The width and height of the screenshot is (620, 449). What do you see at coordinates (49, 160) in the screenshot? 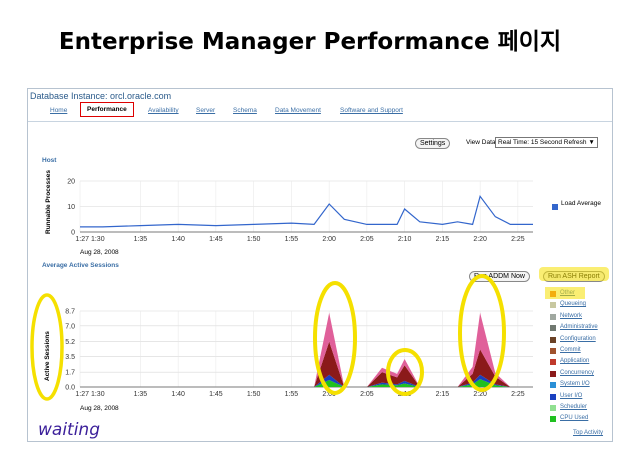
I see `host-section-title: Host` at bounding box center [49, 160].